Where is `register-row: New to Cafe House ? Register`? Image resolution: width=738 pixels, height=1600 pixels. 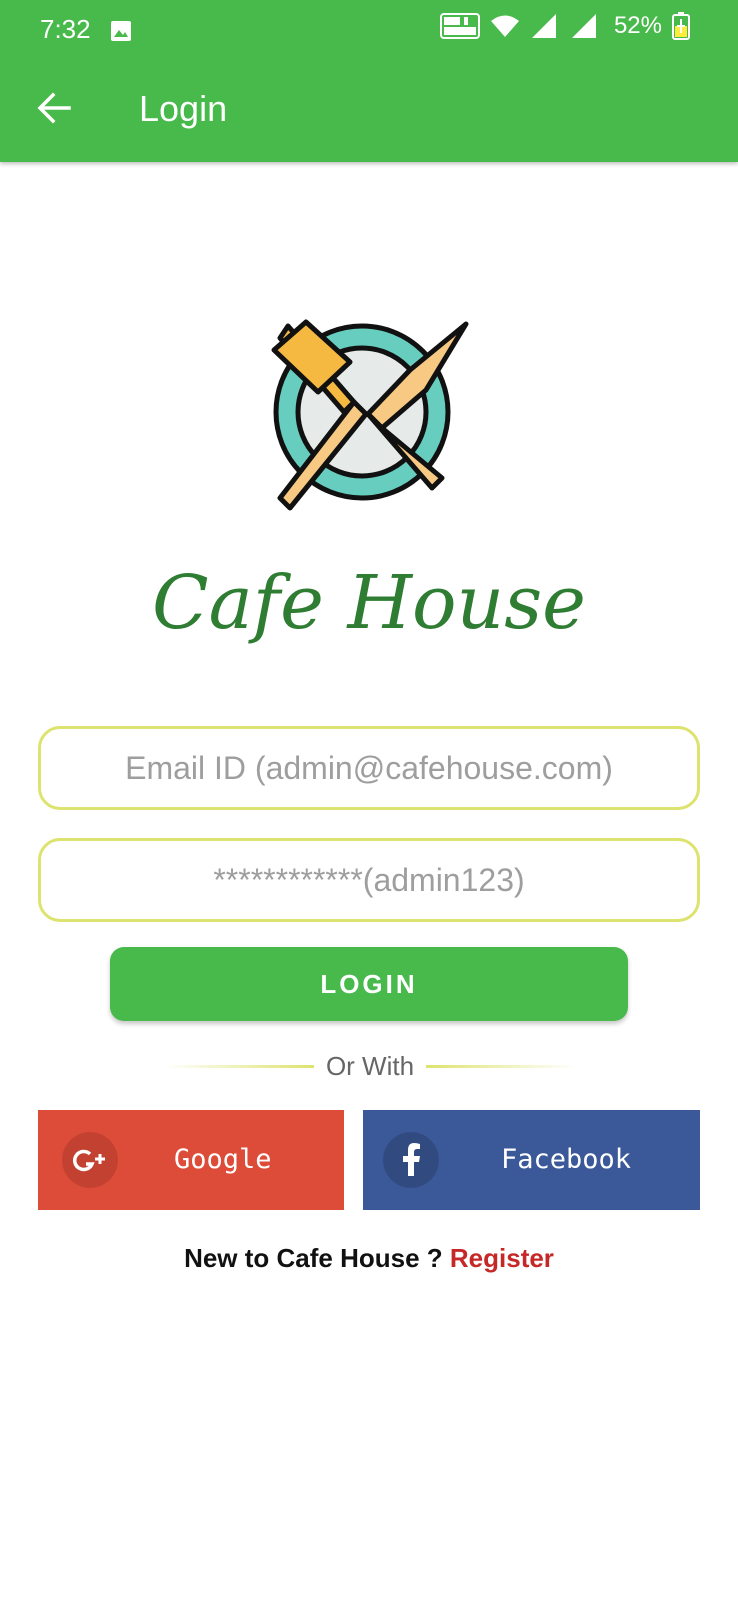
register-row: New to Cafe House ? Register is located at coordinates (369, 1258).